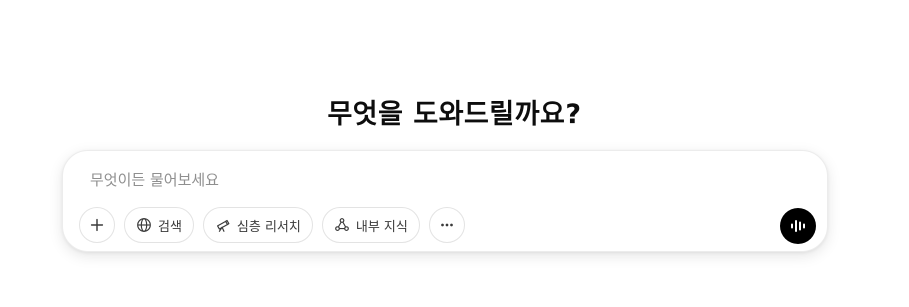 The width and height of the screenshot is (909, 307). What do you see at coordinates (268, 227) in the screenshot?
I see `deep-research-label: 심층 리서치` at bounding box center [268, 227].